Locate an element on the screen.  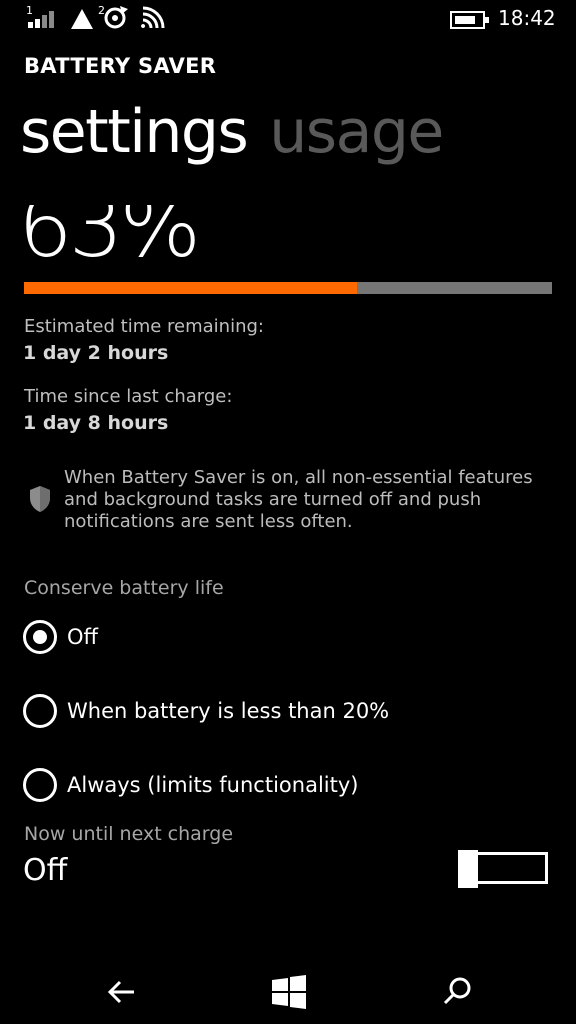
battery-percent-container: 63% is located at coordinates (288, 240).